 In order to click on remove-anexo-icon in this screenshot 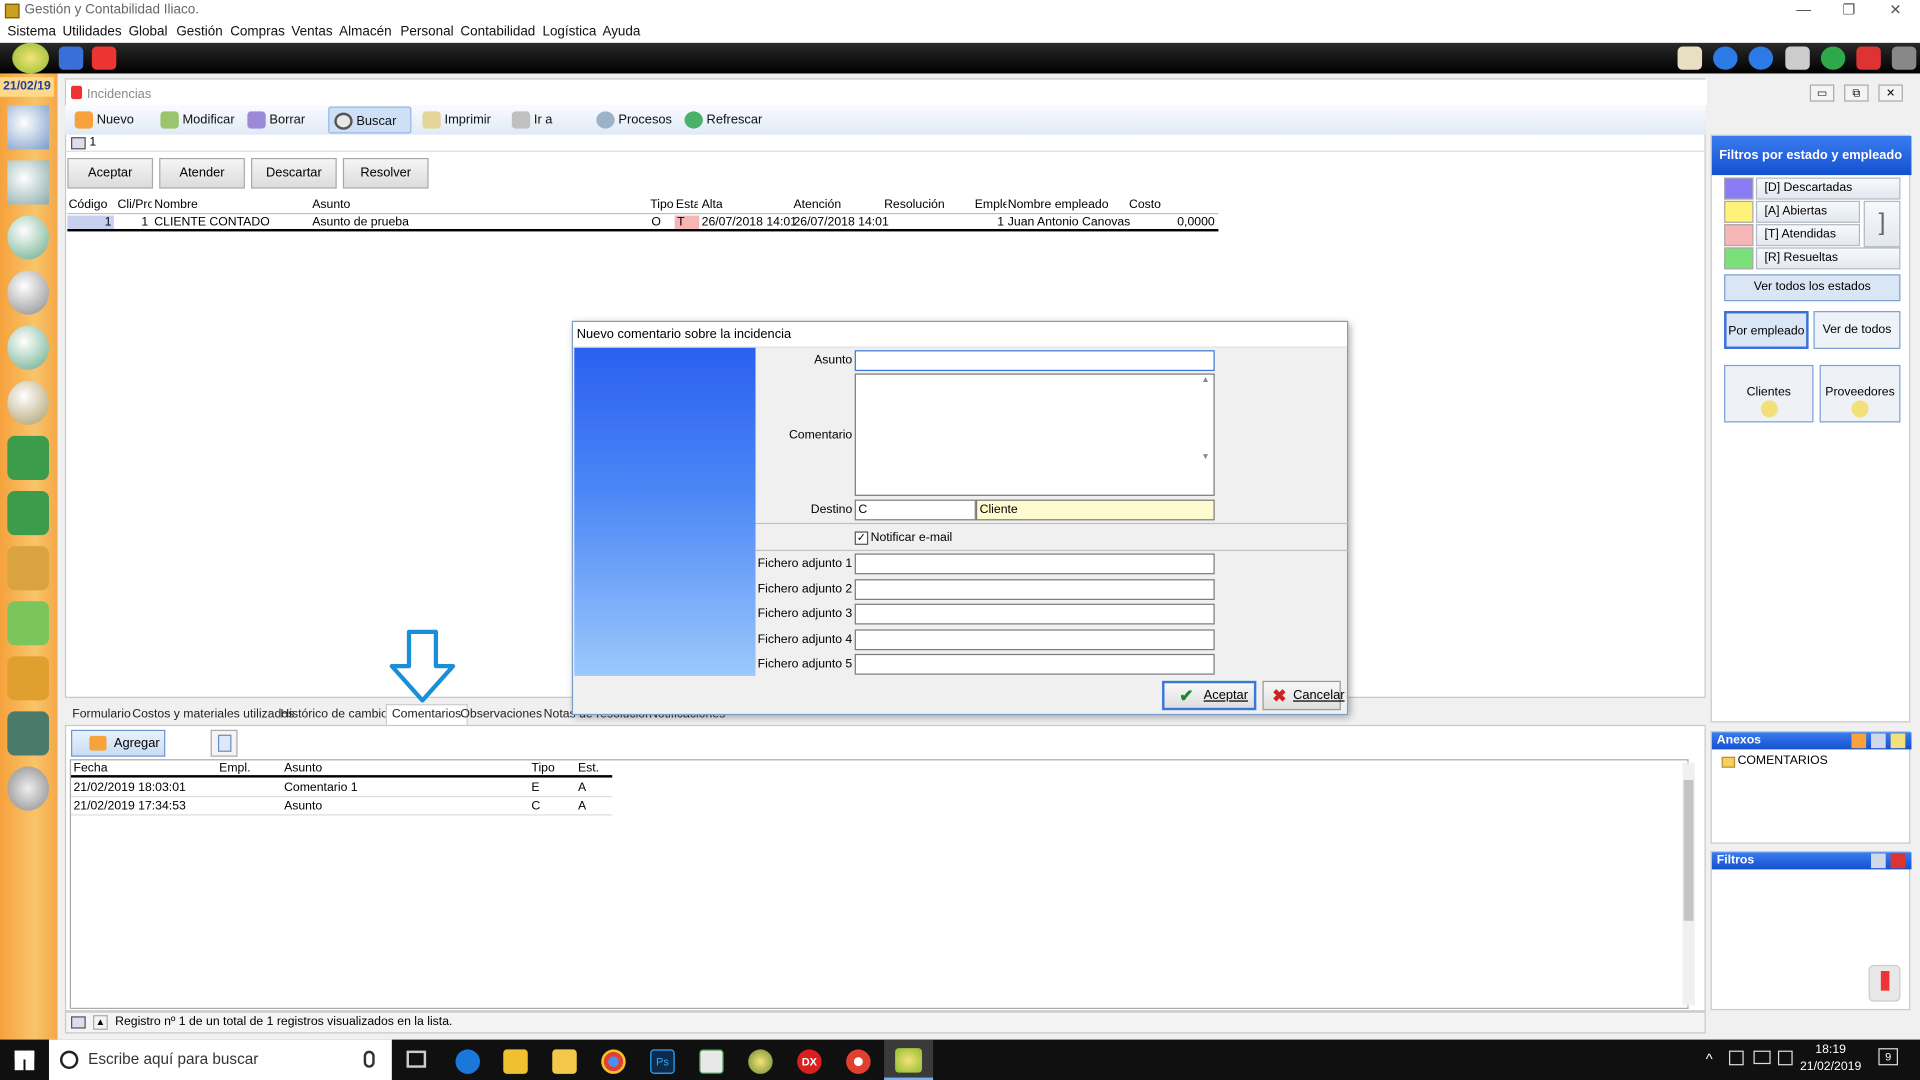, I will do `click(1878, 741)`.